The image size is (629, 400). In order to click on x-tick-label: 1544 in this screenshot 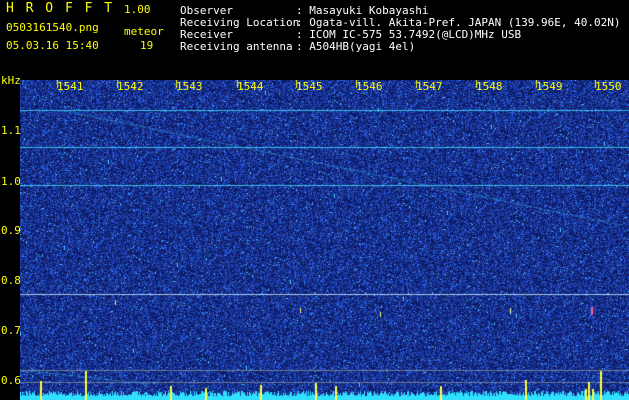, I will do `click(250, 86)`.